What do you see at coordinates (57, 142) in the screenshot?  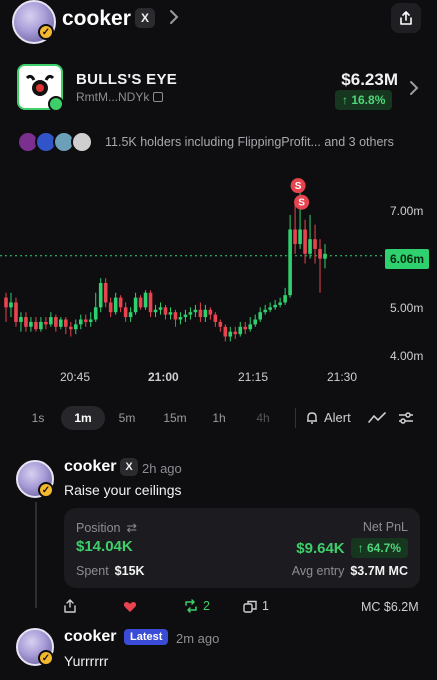 I see `holders-avatars` at bounding box center [57, 142].